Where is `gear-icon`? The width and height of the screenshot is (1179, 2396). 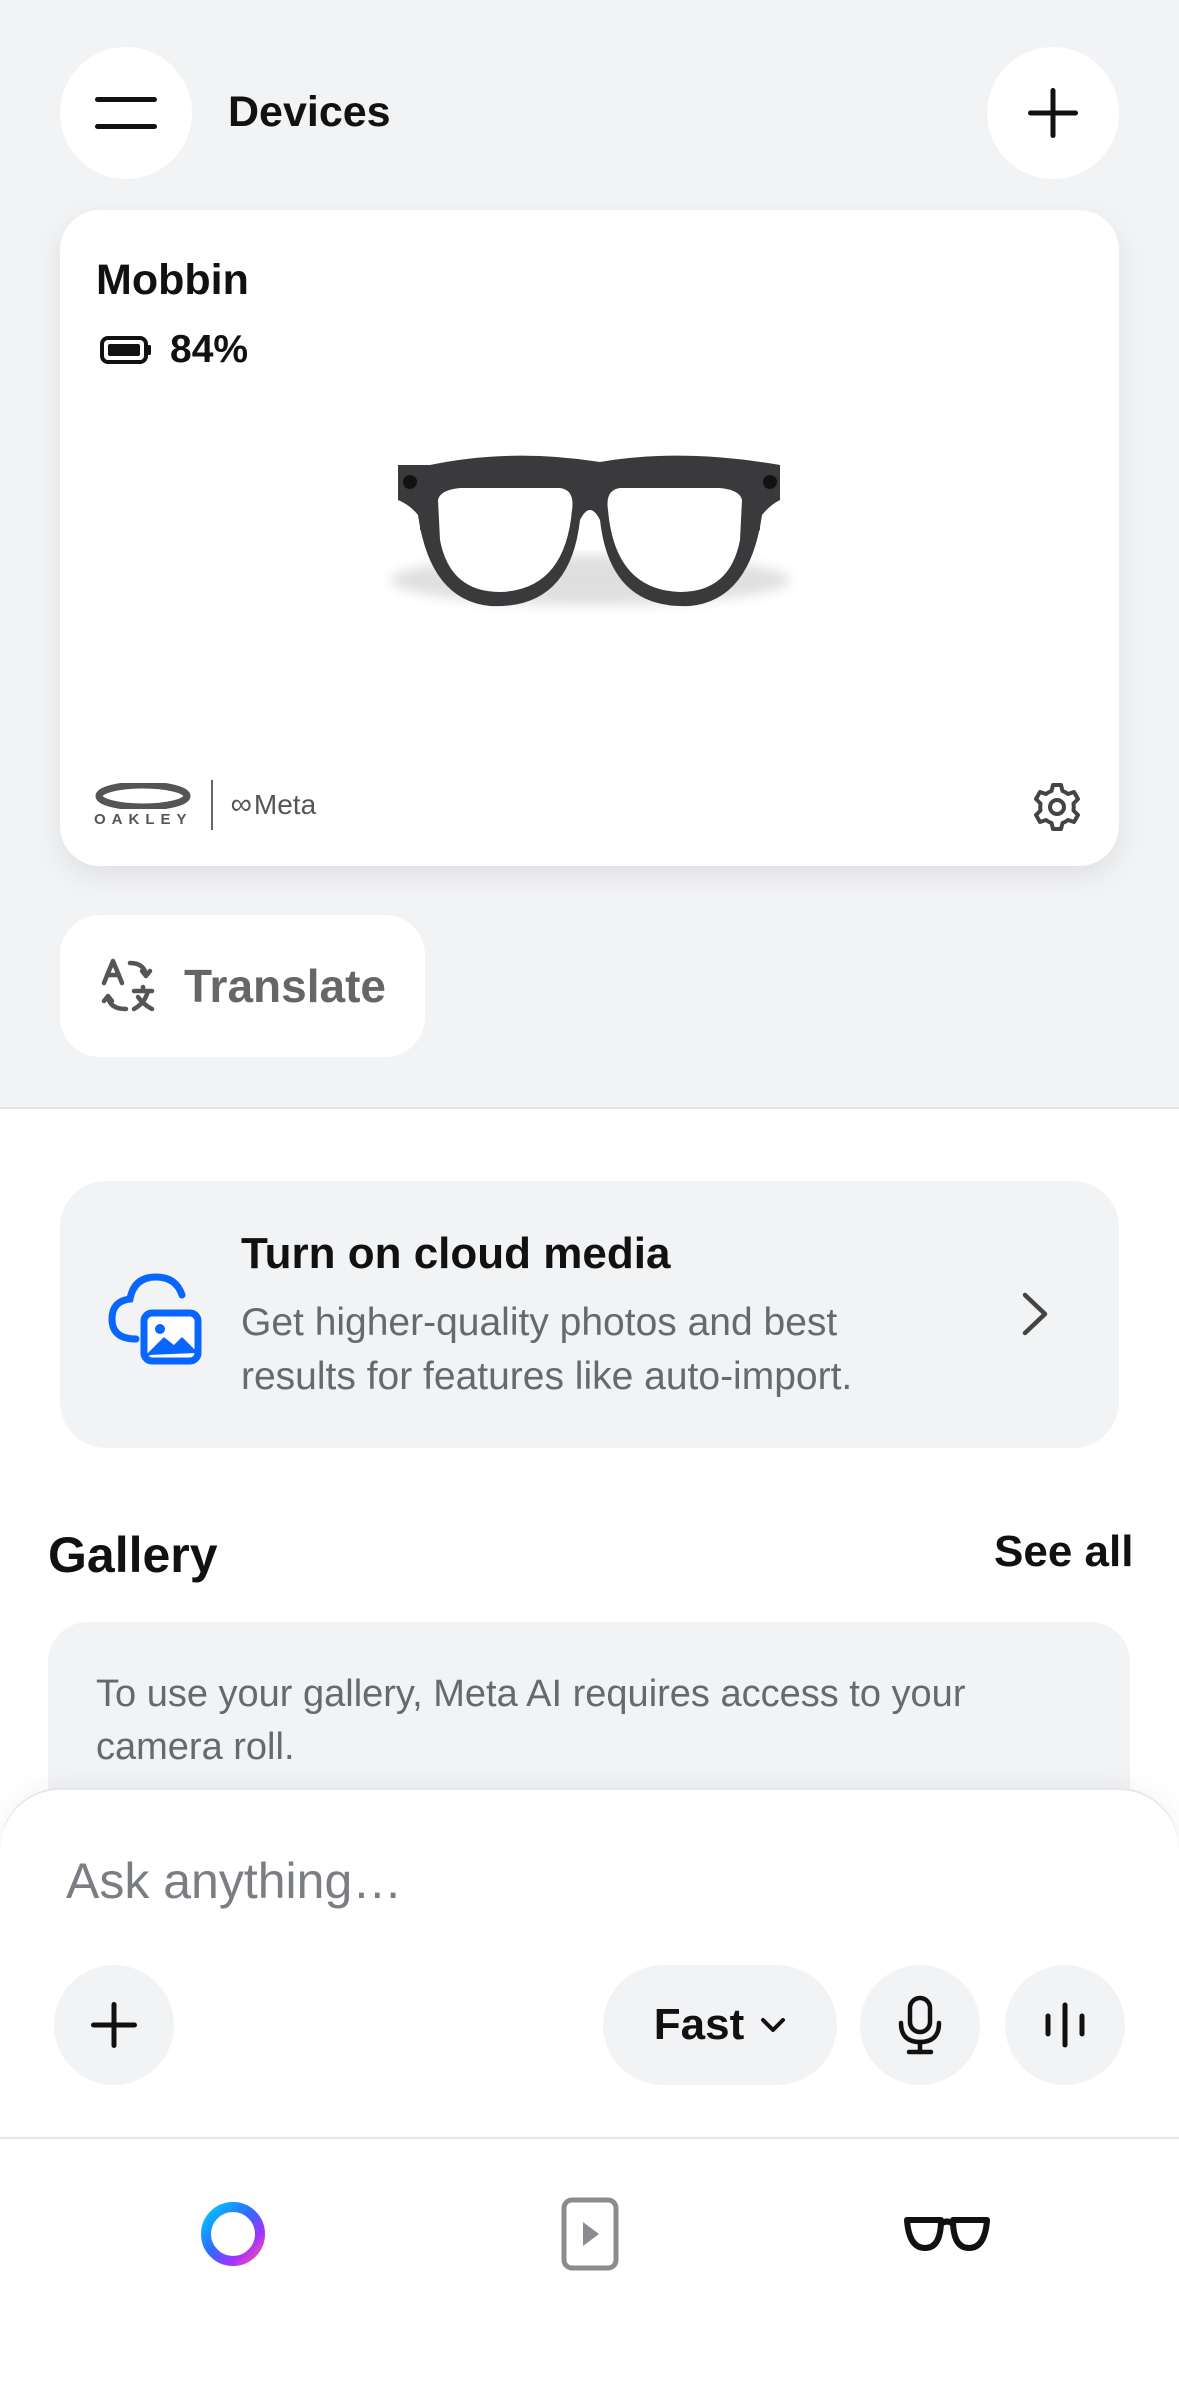
gear-icon is located at coordinates (1057, 807).